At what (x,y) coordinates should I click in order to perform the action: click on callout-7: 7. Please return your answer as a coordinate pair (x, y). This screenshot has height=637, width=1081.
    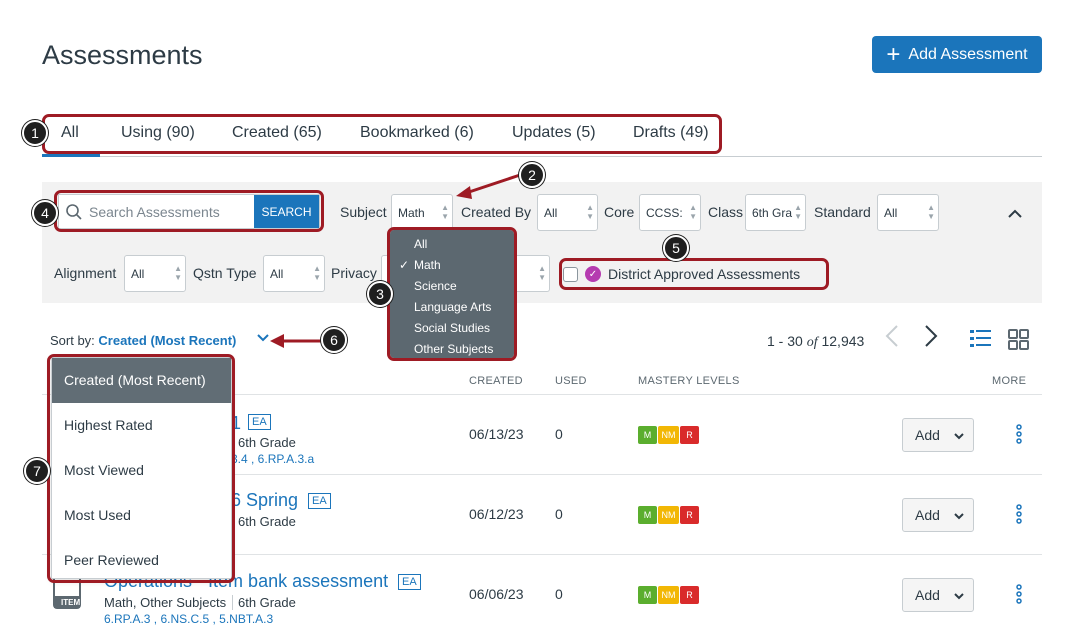
    Looking at the image, I should click on (37, 471).